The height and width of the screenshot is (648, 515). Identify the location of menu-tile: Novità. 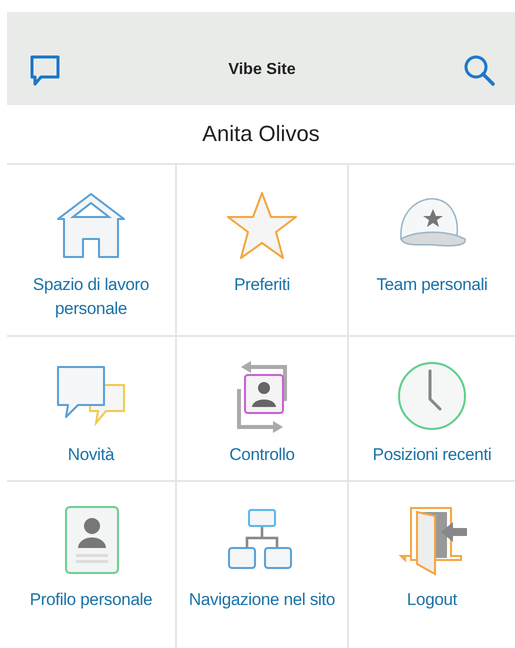
(92, 409).